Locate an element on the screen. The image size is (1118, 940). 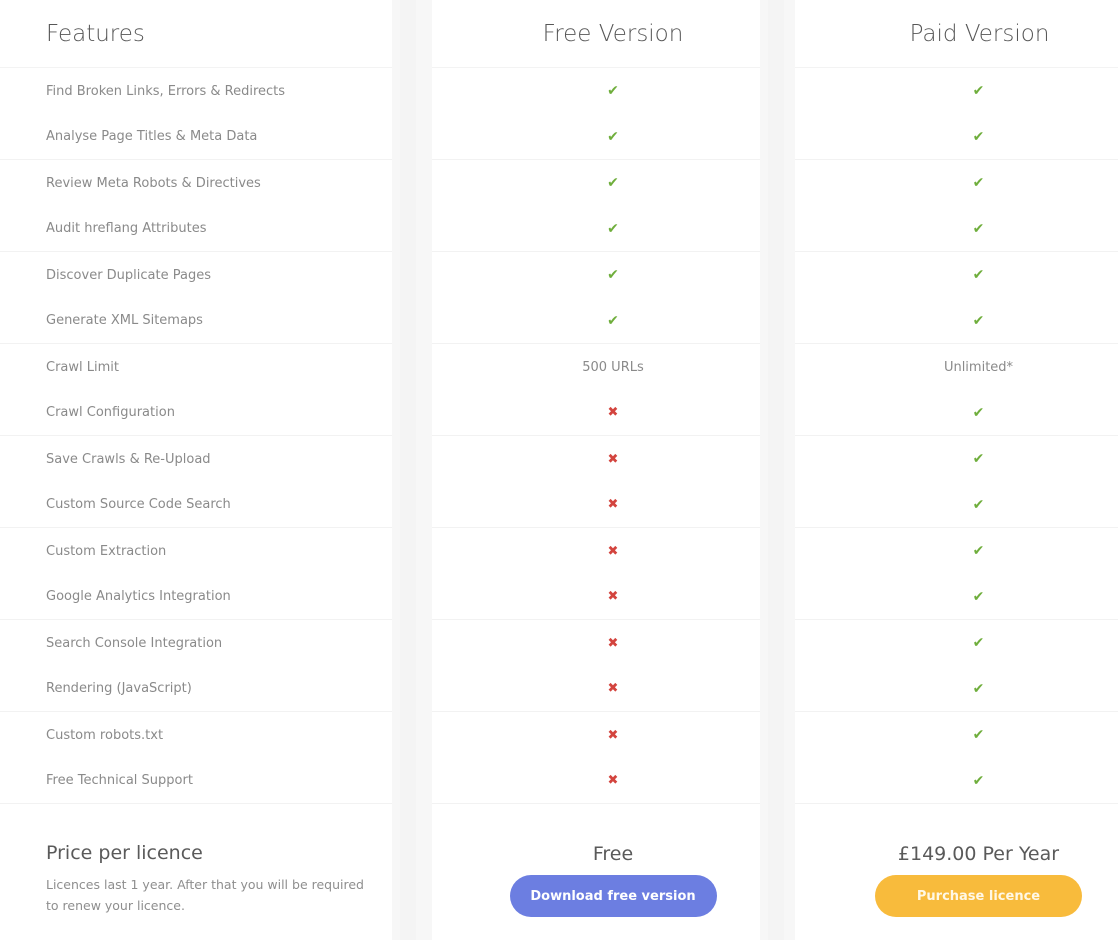
free-pricing: Free Download free version is located at coordinates (596, 872).